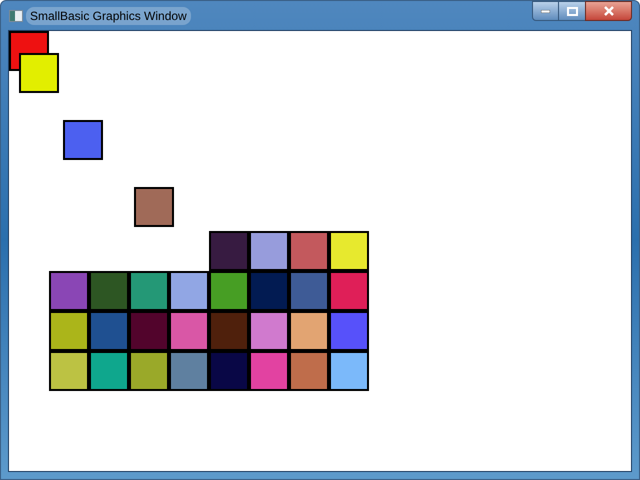 This screenshot has width=640, height=480. I want to click on maximize-icon, so click(572, 11).